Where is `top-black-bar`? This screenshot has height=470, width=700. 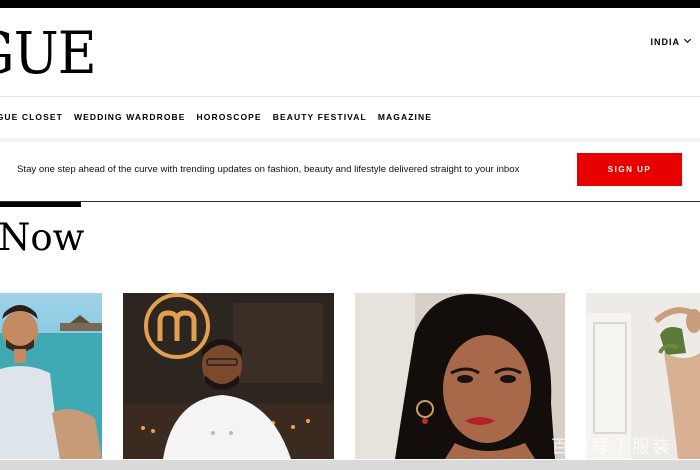 top-black-bar is located at coordinates (350, 4).